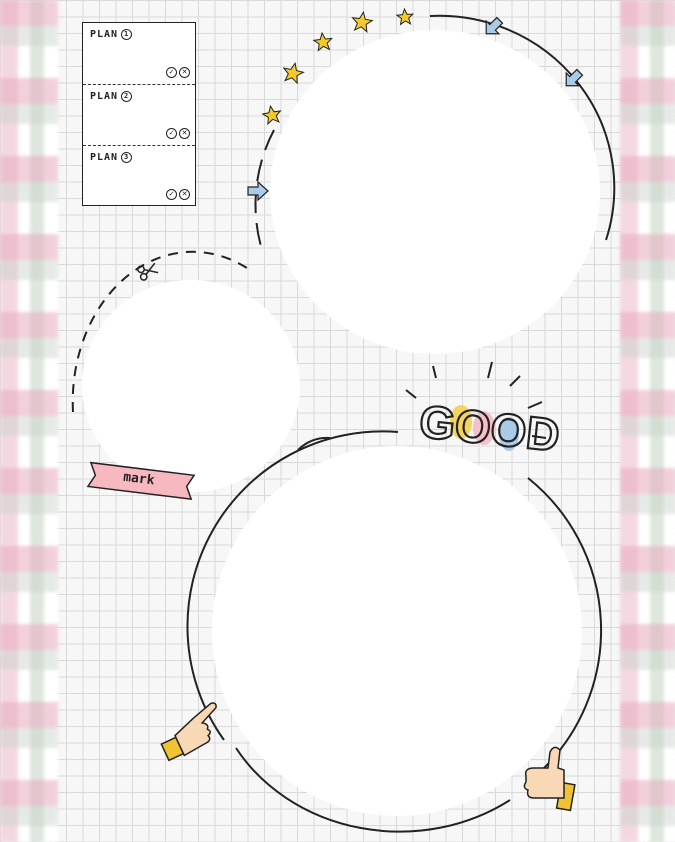 The image size is (675, 842). I want to click on frame-arc-bottom-right, so click(565, 624).